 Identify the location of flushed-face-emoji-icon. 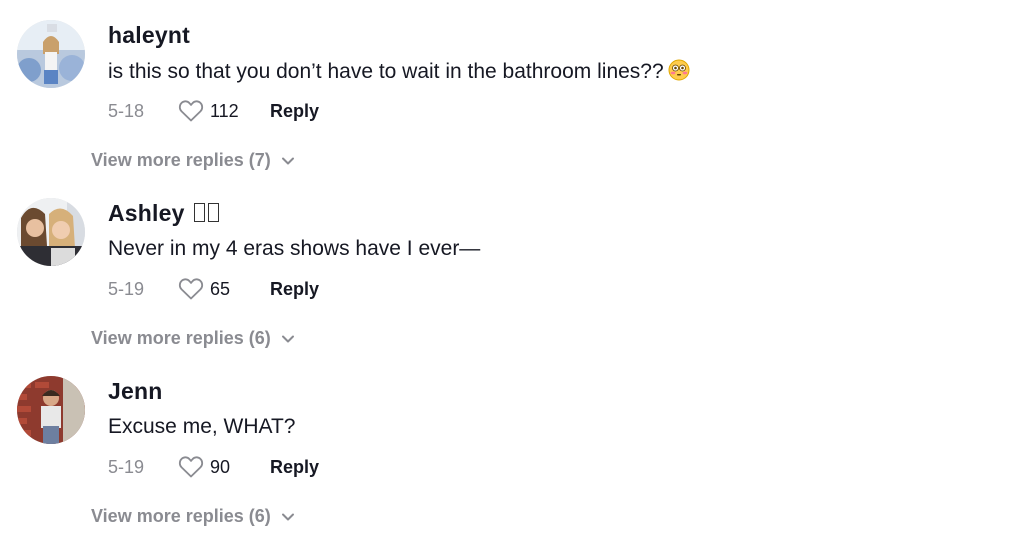
(679, 73).